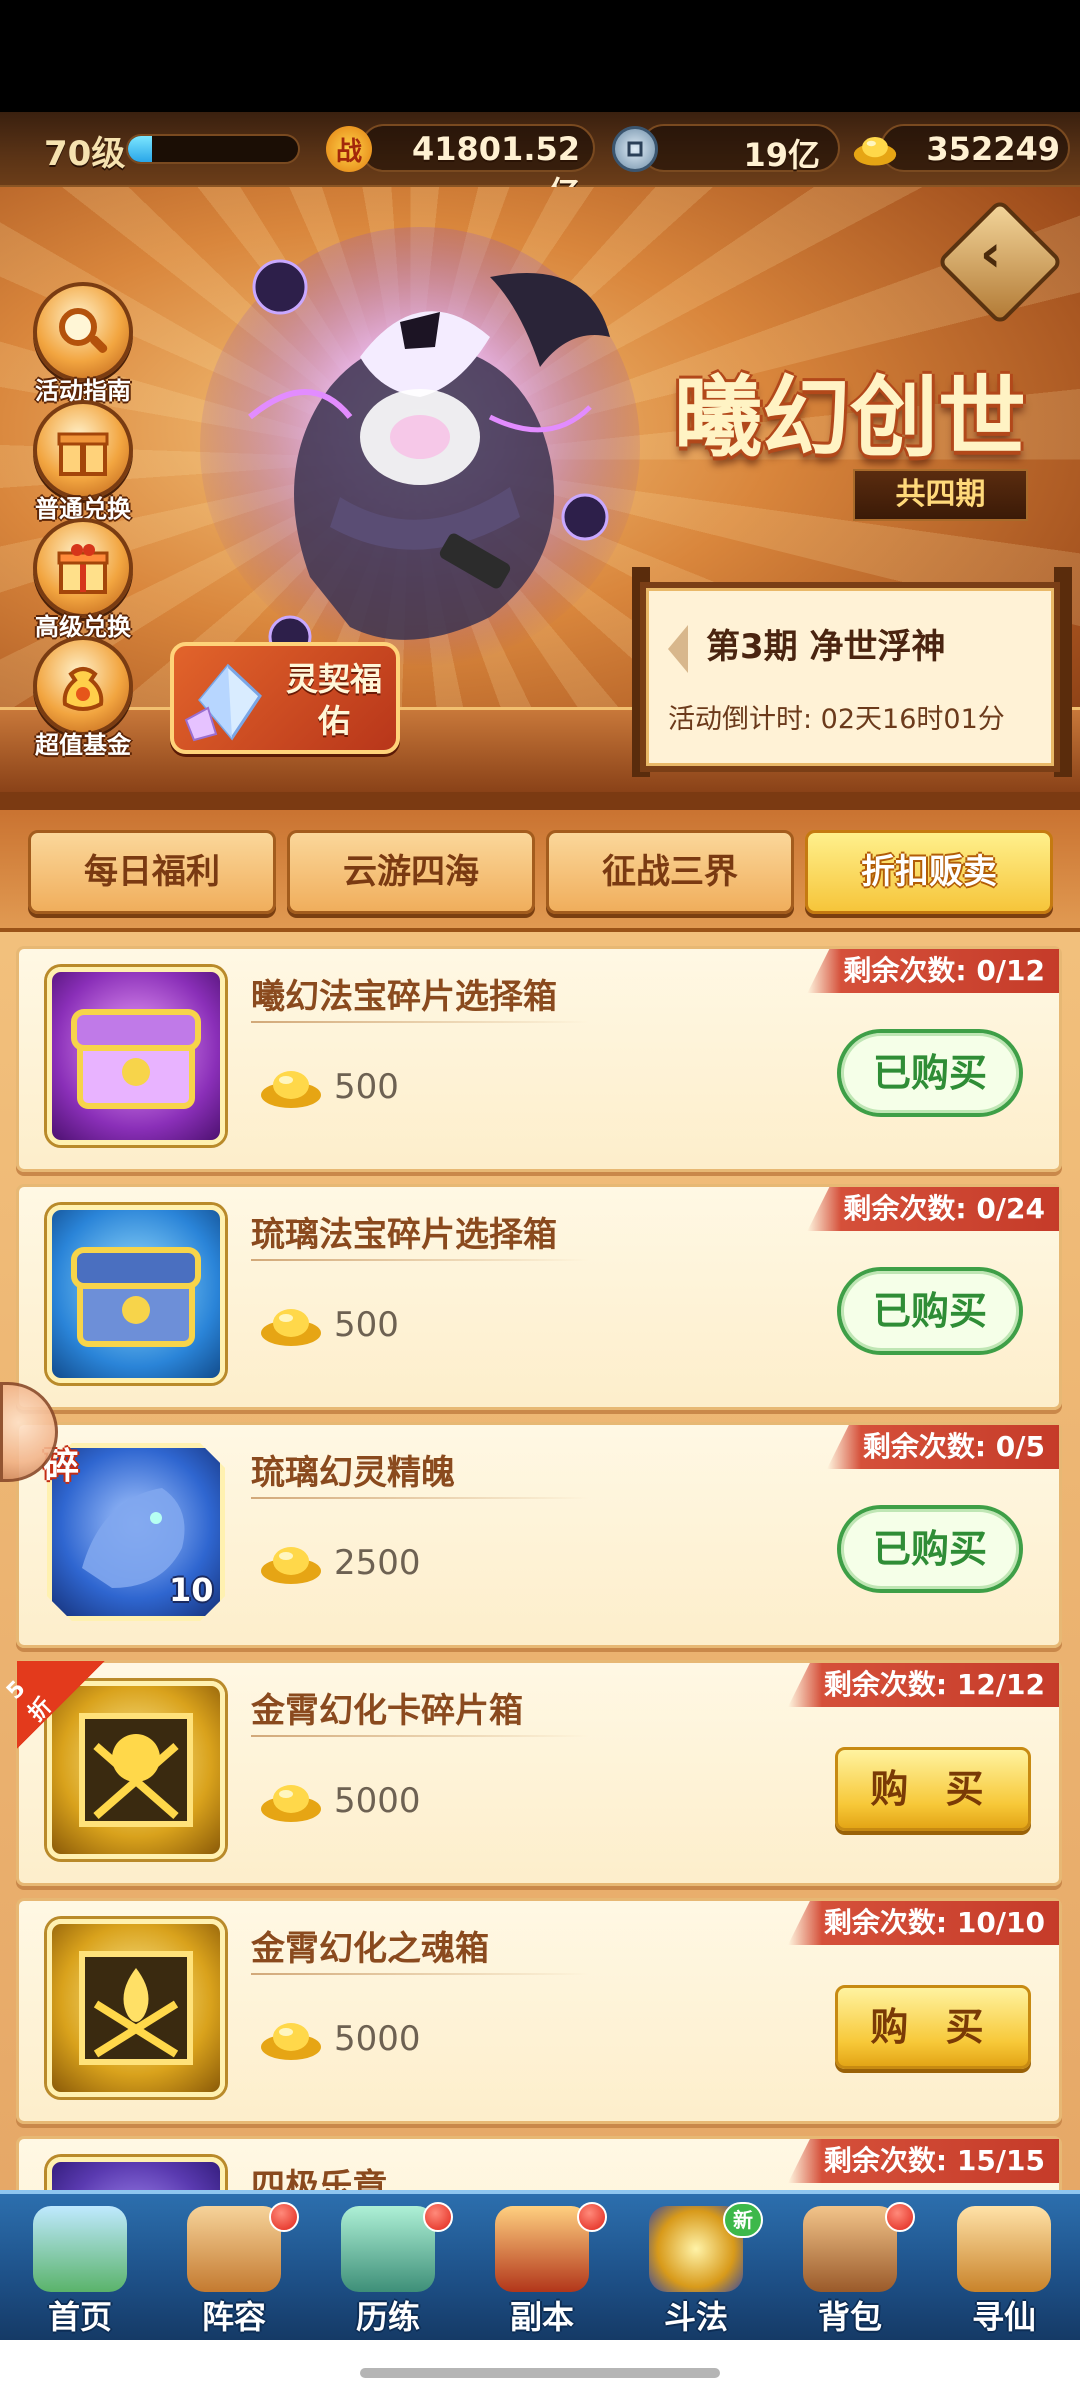 This screenshot has height=2400, width=1080. I want to click on chevron-left-icon: ‹, so click(990, 254).